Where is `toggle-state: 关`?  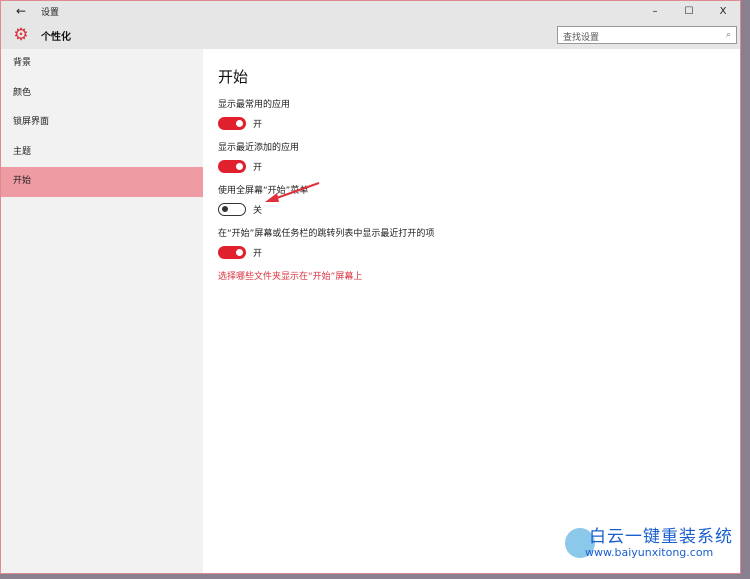 toggle-state: 关 is located at coordinates (258, 210).